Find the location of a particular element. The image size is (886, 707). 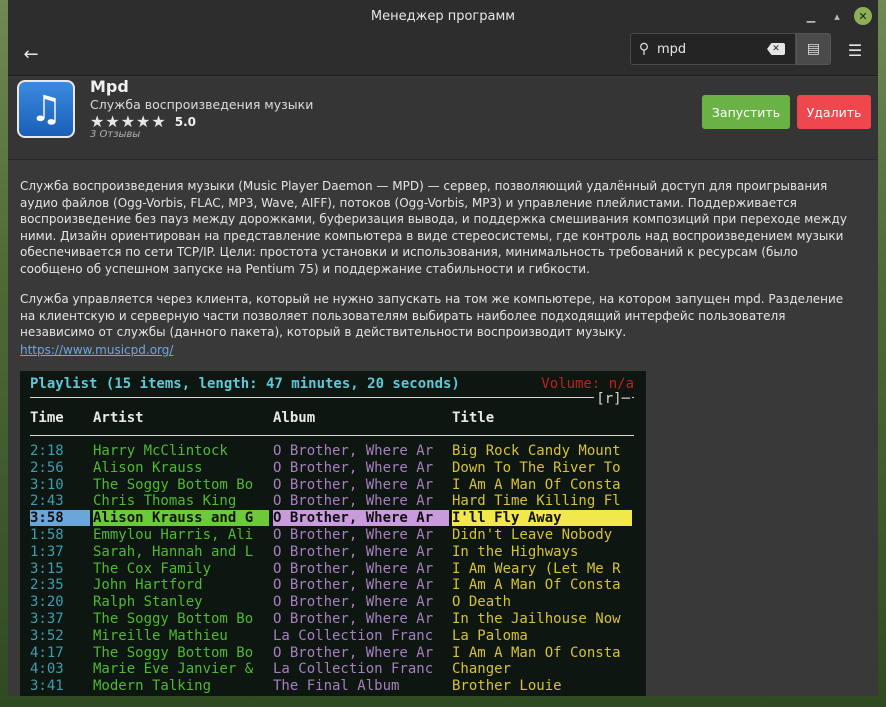

cell-title: In the Highways is located at coordinates (515, 551).